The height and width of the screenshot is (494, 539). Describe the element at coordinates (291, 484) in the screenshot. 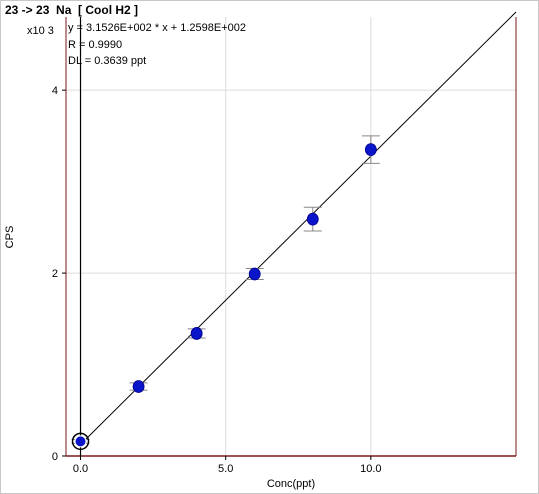

I see `x-axis-label: Conc(ppt)` at that location.